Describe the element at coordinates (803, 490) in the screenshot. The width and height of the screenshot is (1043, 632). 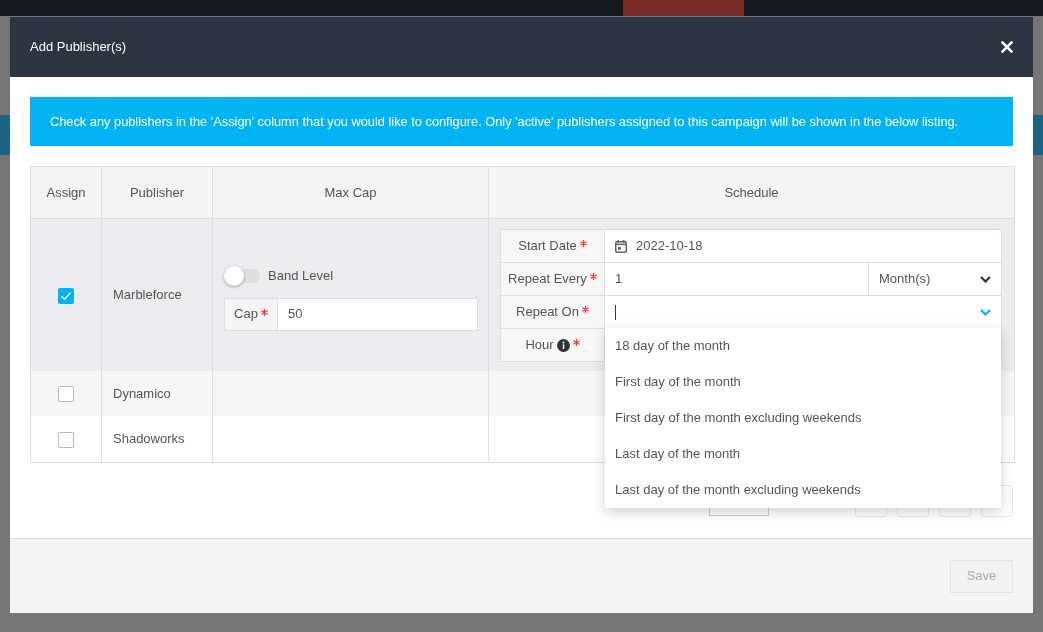
I see `dropdown-option: Last day of the month excluding weekends` at that location.